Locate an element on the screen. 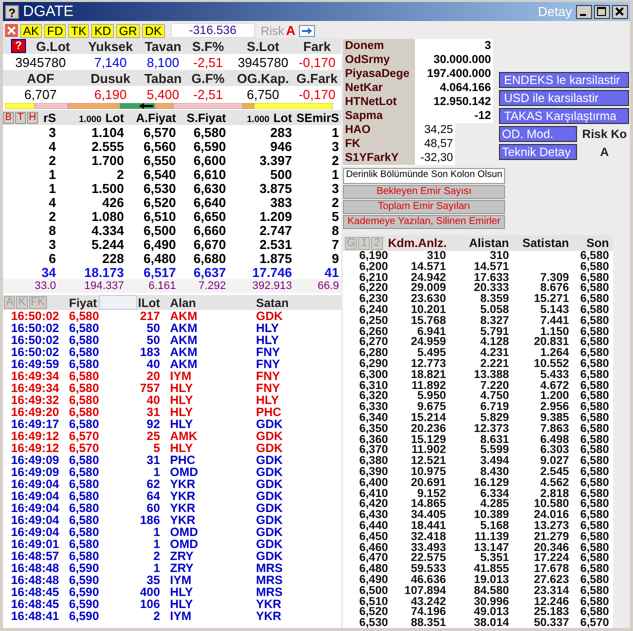  filter-tag: AK is located at coordinates (31, 31).